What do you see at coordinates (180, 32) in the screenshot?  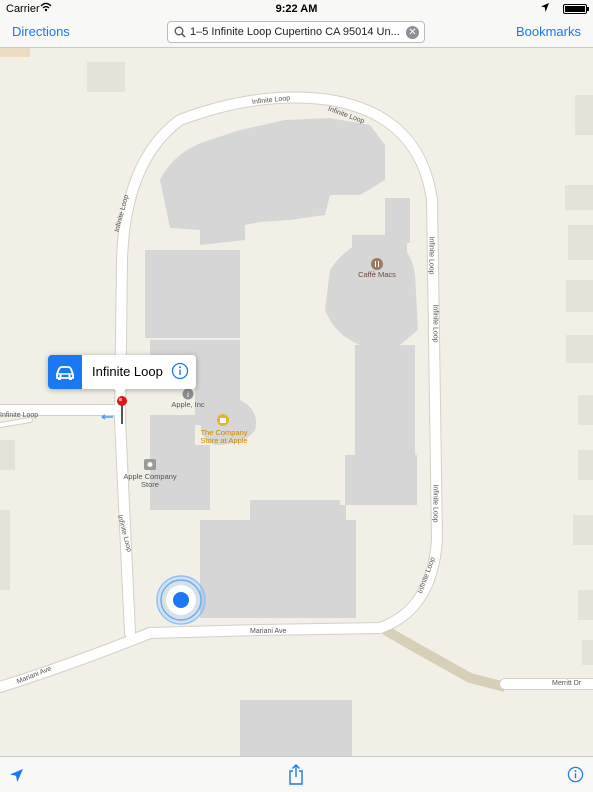 I see `search-icon` at bounding box center [180, 32].